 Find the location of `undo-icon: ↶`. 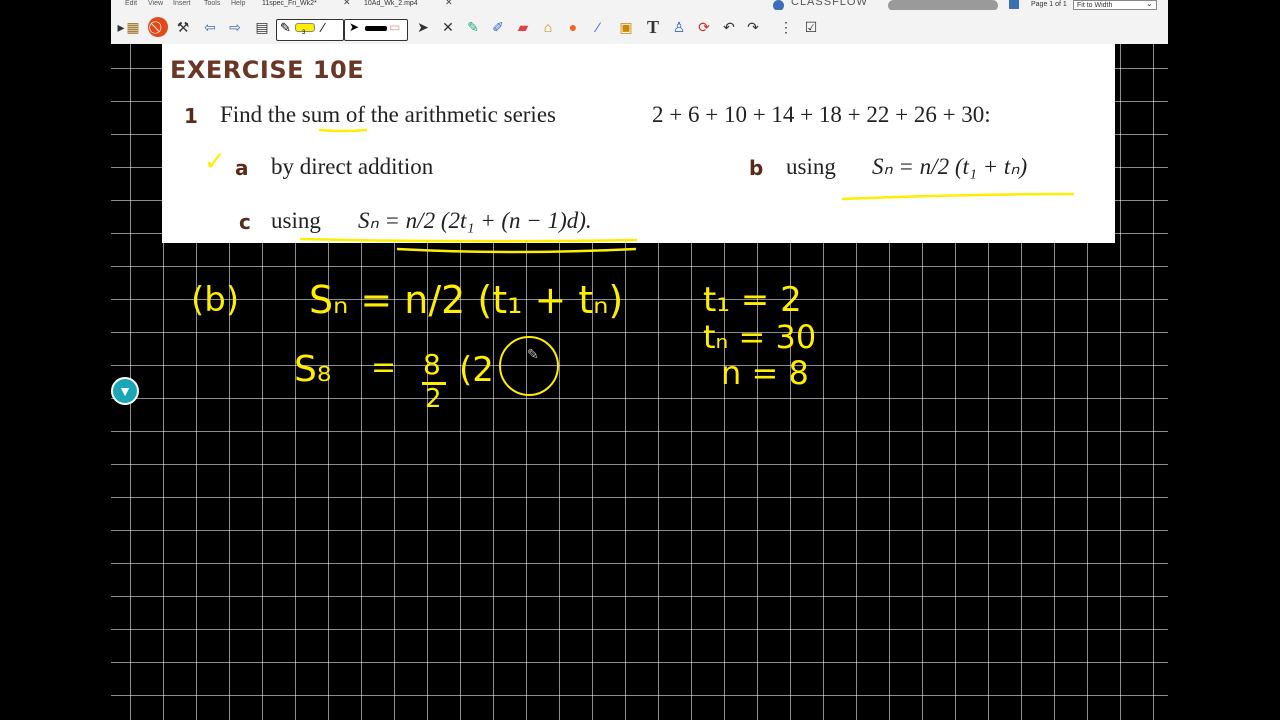

undo-icon: ↶ is located at coordinates (729, 27).